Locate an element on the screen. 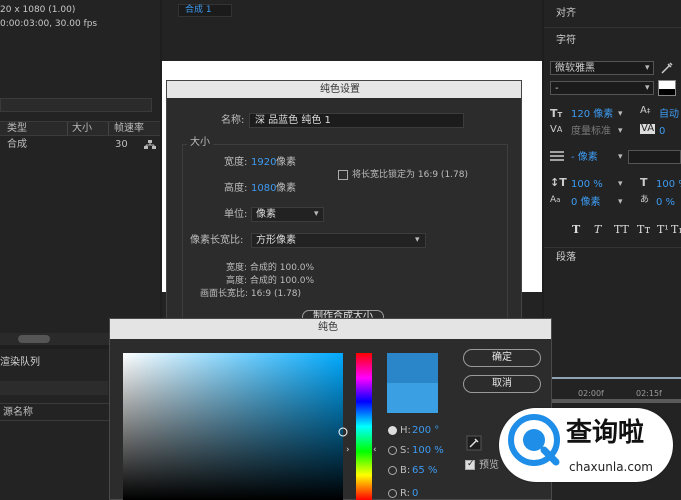 This screenshot has height=500, width=681. hue-arrow-left-icon: › is located at coordinates (348, 450).